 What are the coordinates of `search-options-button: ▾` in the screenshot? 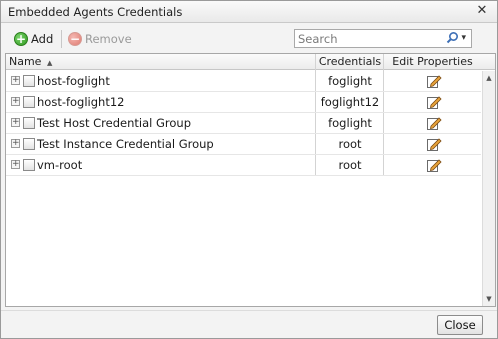 It's located at (456, 37).